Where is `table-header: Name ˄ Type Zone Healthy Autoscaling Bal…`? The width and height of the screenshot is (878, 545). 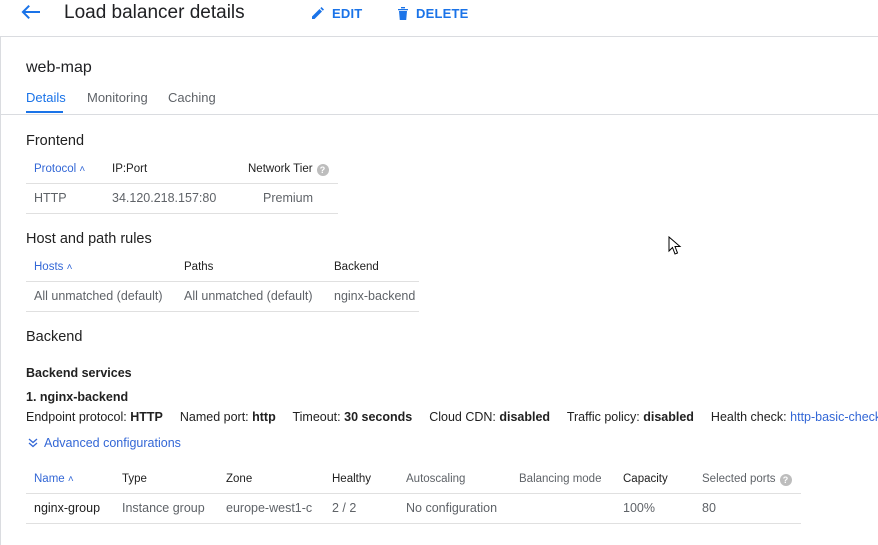
table-header: Name ˄ Type Zone Healthy Autoscaling Bal… is located at coordinates (413, 479).